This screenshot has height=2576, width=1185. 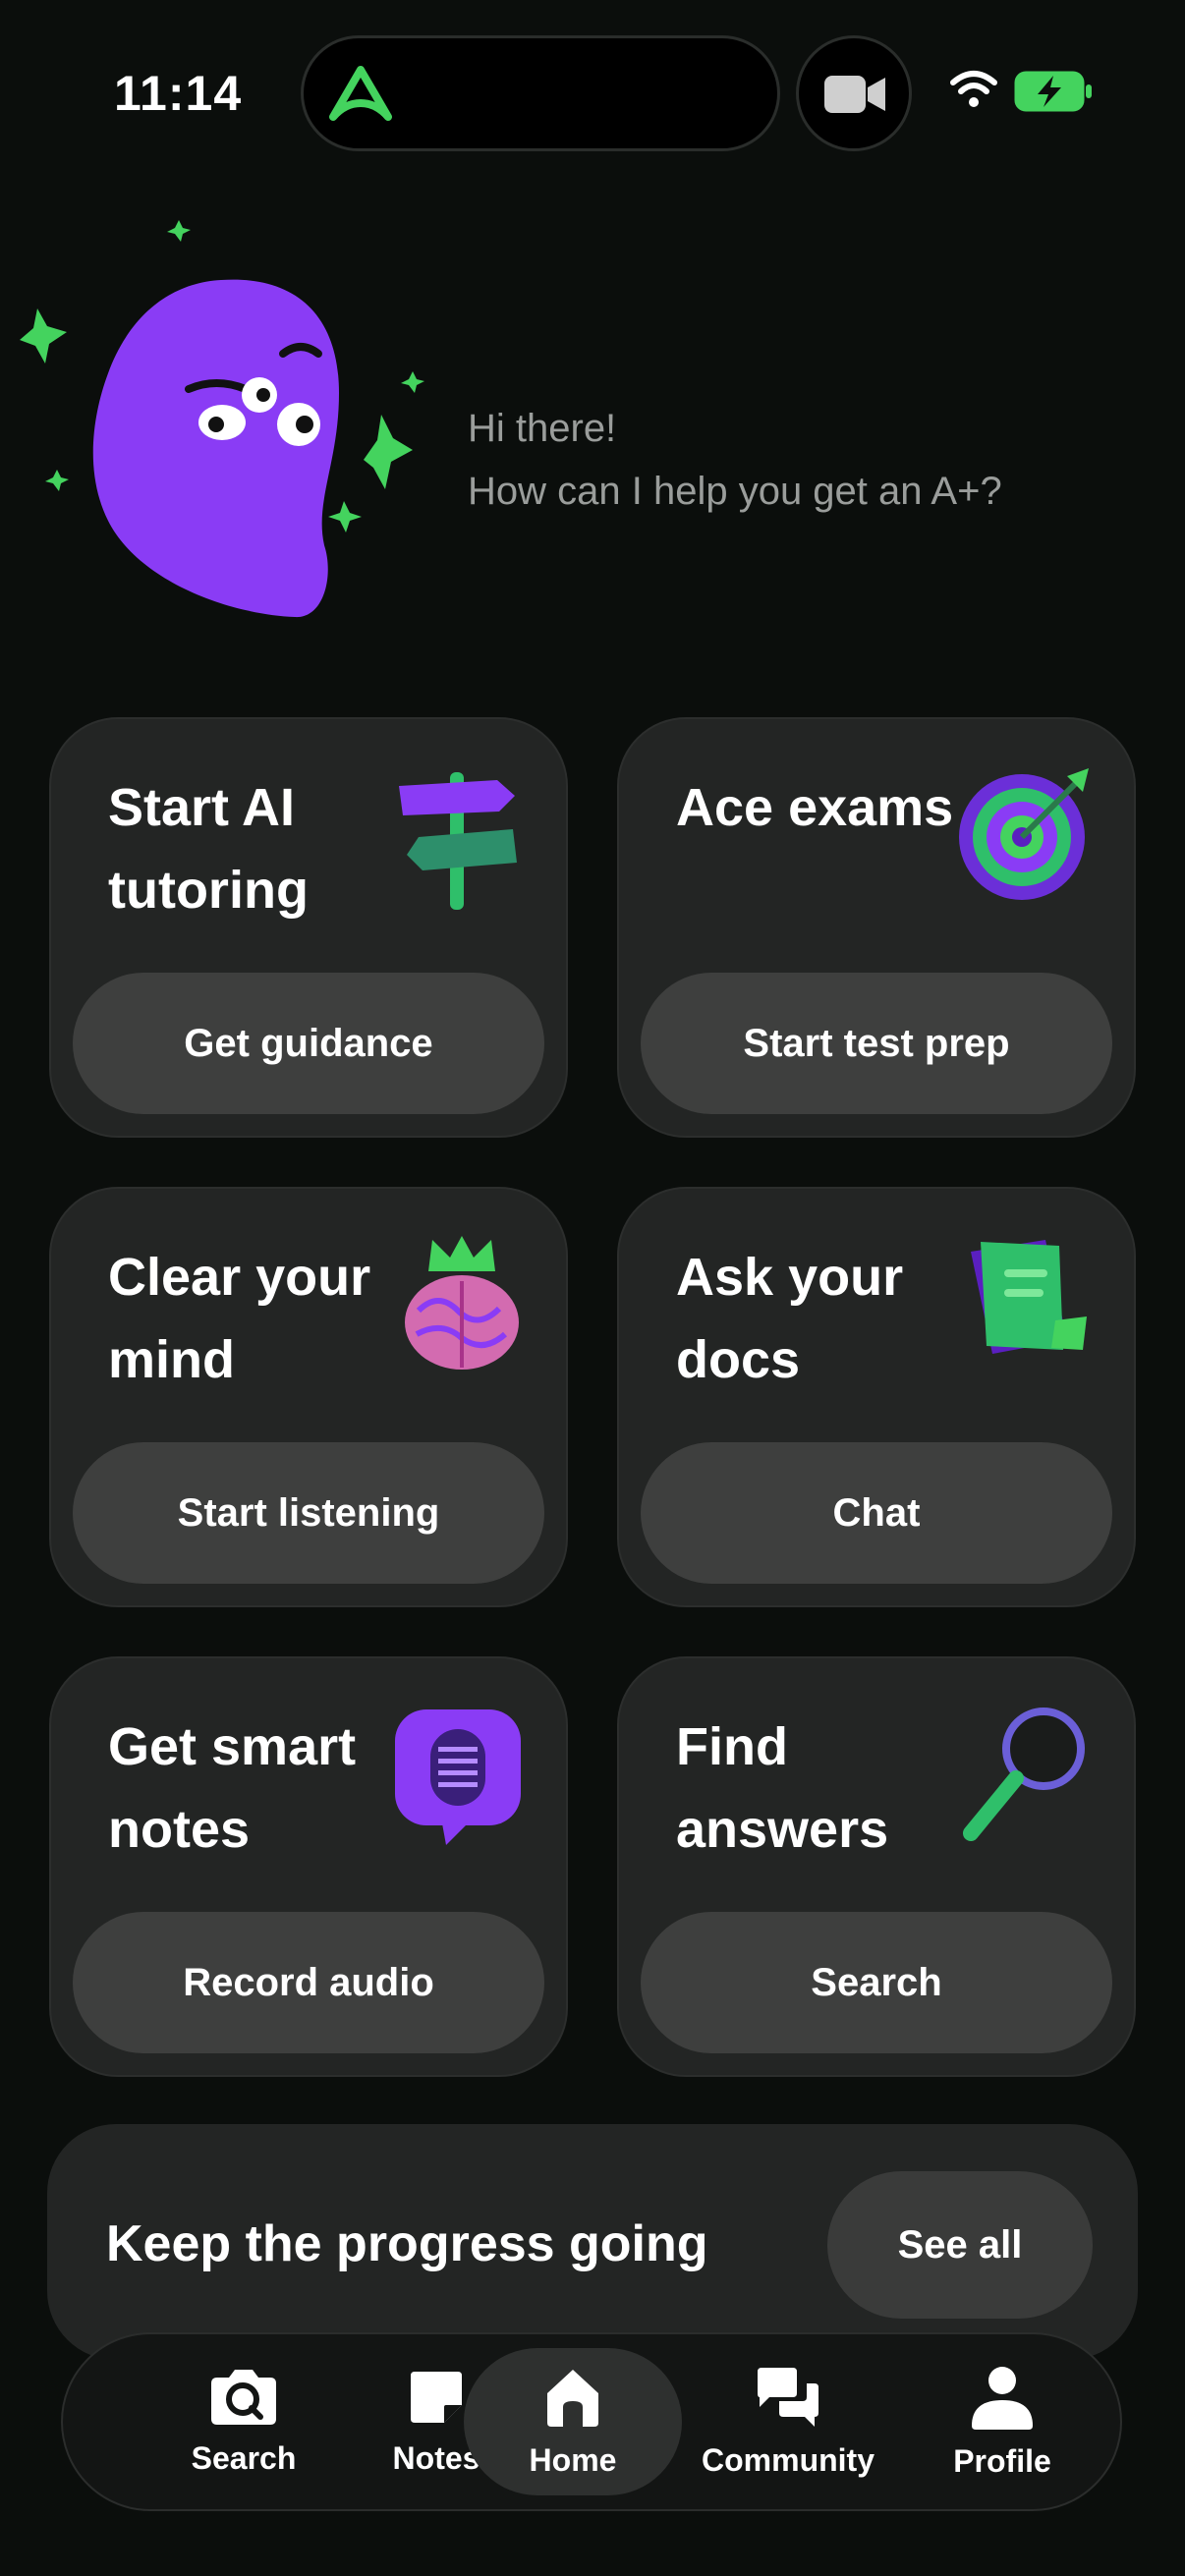 I want to click on tab-community: Community, so click(x=788, y=2421).